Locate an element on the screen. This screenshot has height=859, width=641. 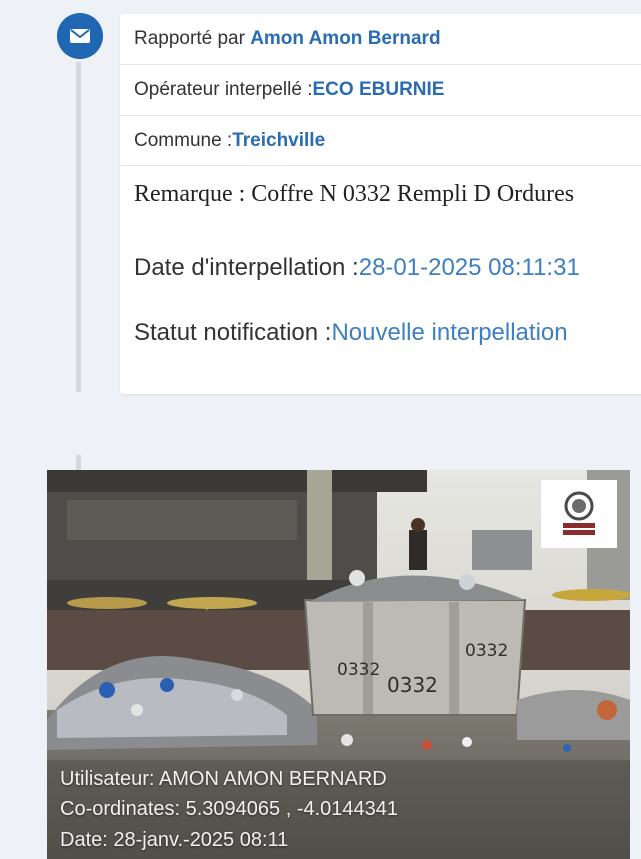
timeline-line is located at coordinates (78, 216).